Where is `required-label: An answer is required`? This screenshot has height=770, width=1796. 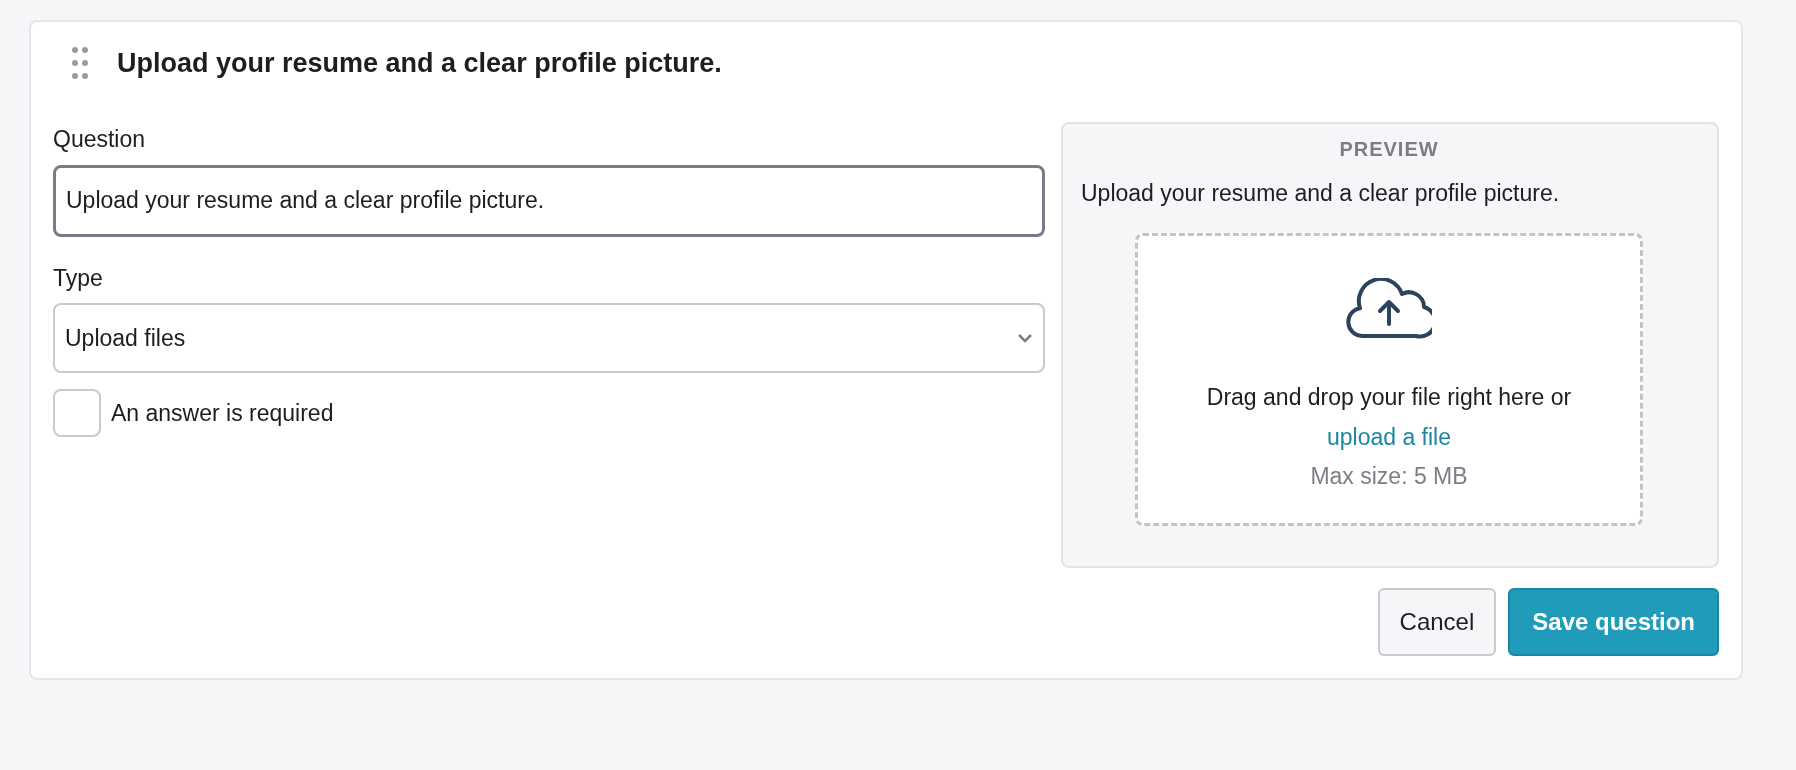 required-label: An answer is required is located at coordinates (222, 413).